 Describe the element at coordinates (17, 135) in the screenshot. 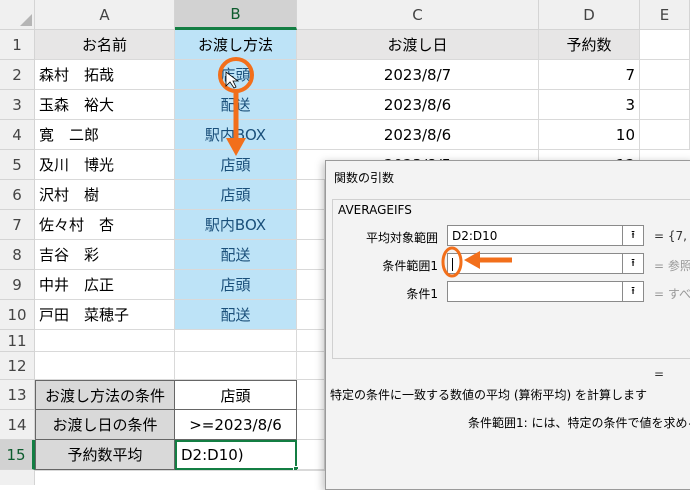

I see `row-header-4: 4` at that location.